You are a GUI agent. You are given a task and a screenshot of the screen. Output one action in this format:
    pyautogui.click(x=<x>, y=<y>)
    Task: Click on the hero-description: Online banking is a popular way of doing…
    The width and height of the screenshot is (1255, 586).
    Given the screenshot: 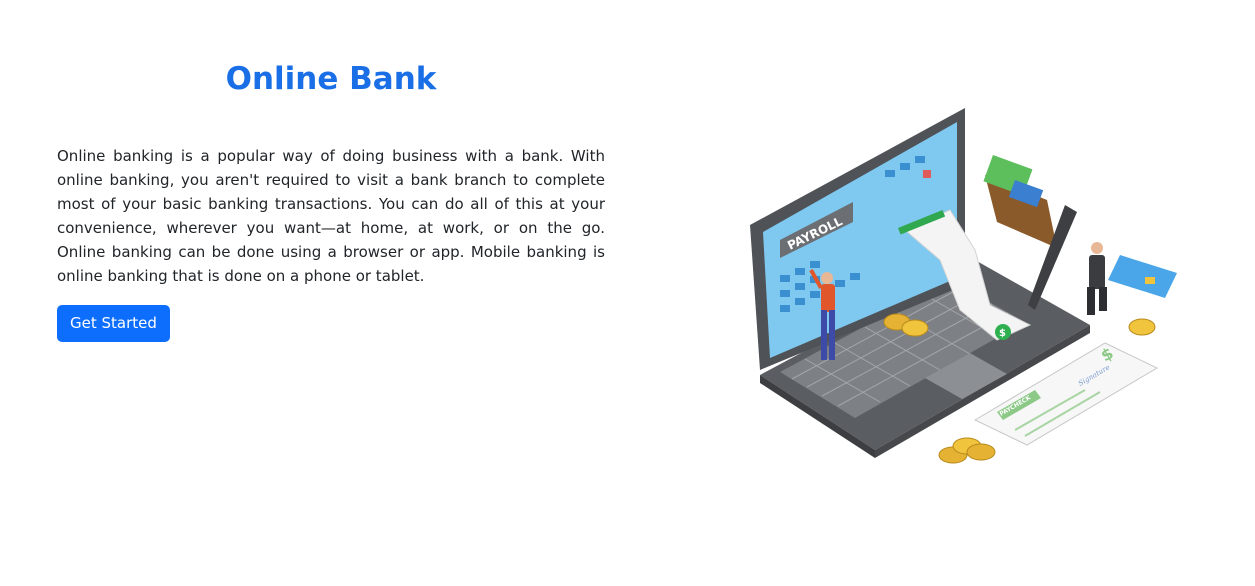 What is the action you would take?
    pyautogui.click(x=331, y=216)
    